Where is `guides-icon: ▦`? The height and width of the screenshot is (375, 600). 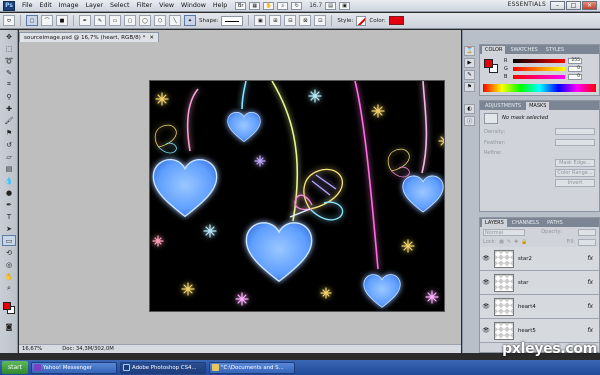 guides-icon: ▦ is located at coordinates (255, 5).